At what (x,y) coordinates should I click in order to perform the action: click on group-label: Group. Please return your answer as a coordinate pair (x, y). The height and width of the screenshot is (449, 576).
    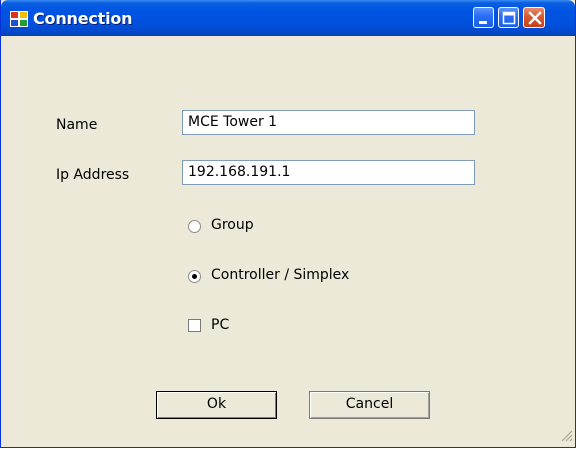
    Looking at the image, I should click on (232, 225).